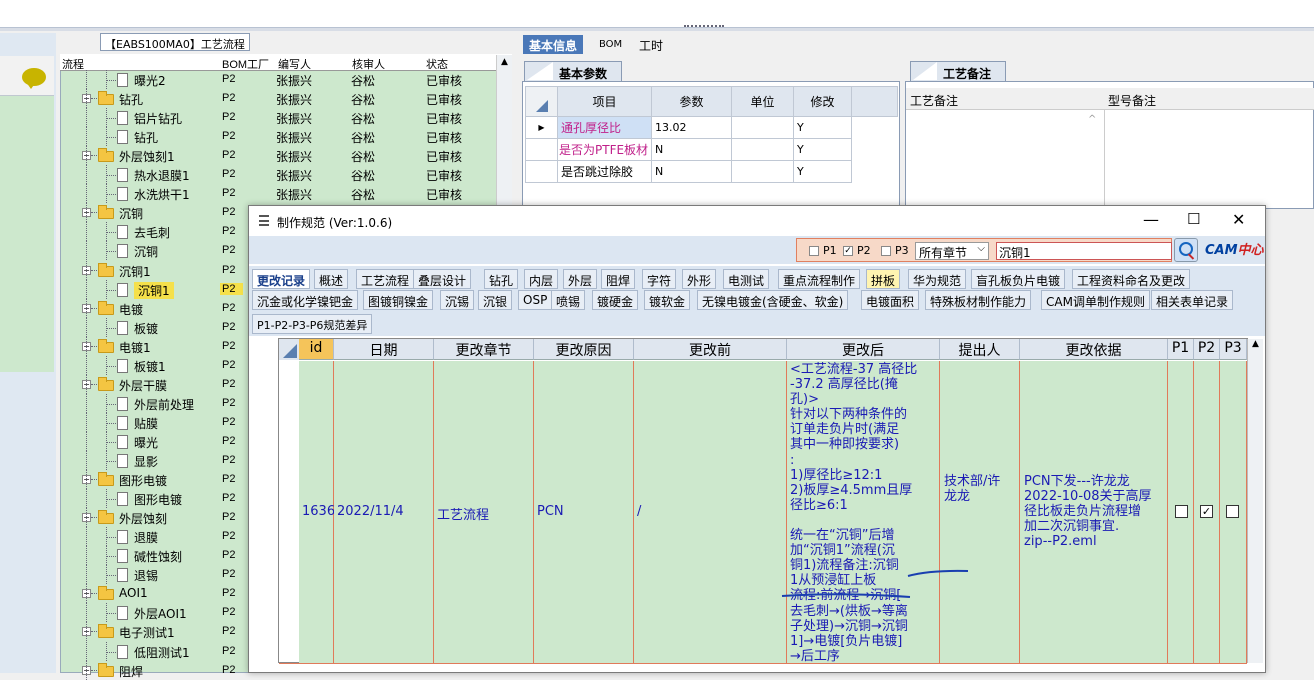  Describe the element at coordinates (143, 518) in the screenshot. I see `tree-node-label: 外层蚀刻` at that location.